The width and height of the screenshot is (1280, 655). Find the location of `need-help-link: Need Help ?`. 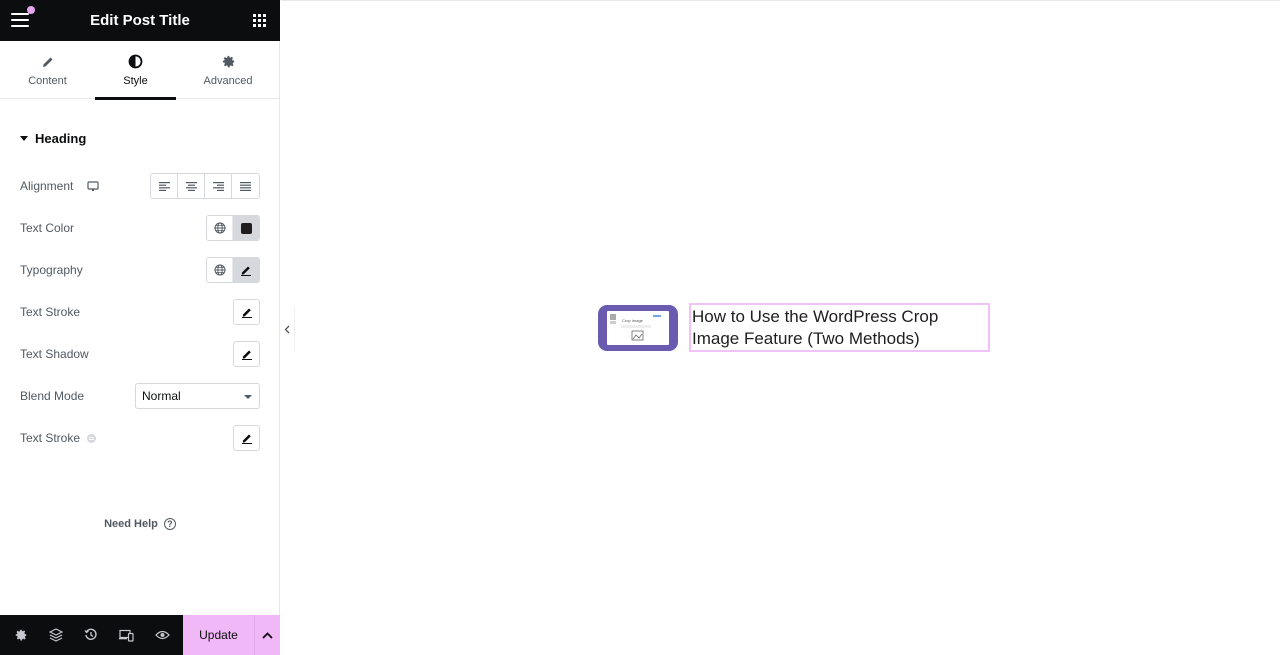

need-help-link: Need Help ? is located at coordinates (140, 524).